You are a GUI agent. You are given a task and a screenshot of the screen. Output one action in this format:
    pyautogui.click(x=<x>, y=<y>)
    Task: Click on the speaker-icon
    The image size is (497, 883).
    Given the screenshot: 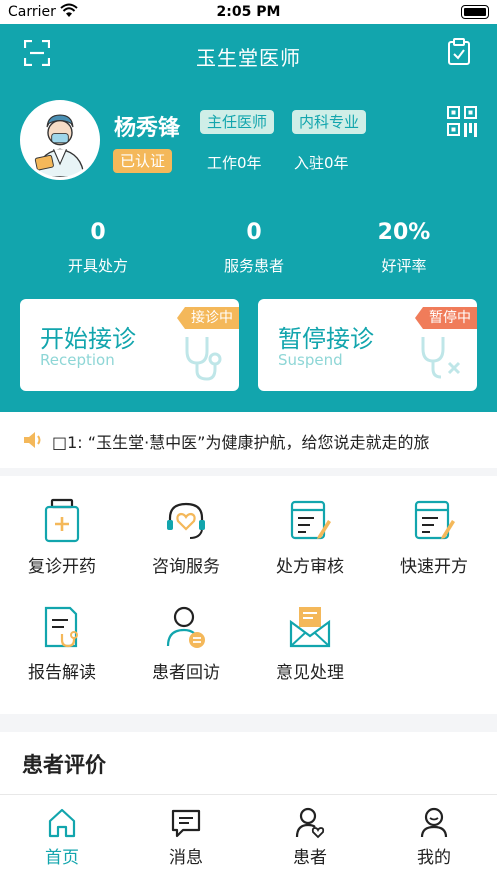 What is the action you would take?
    pyautogui.click(x=32, y=440)
    